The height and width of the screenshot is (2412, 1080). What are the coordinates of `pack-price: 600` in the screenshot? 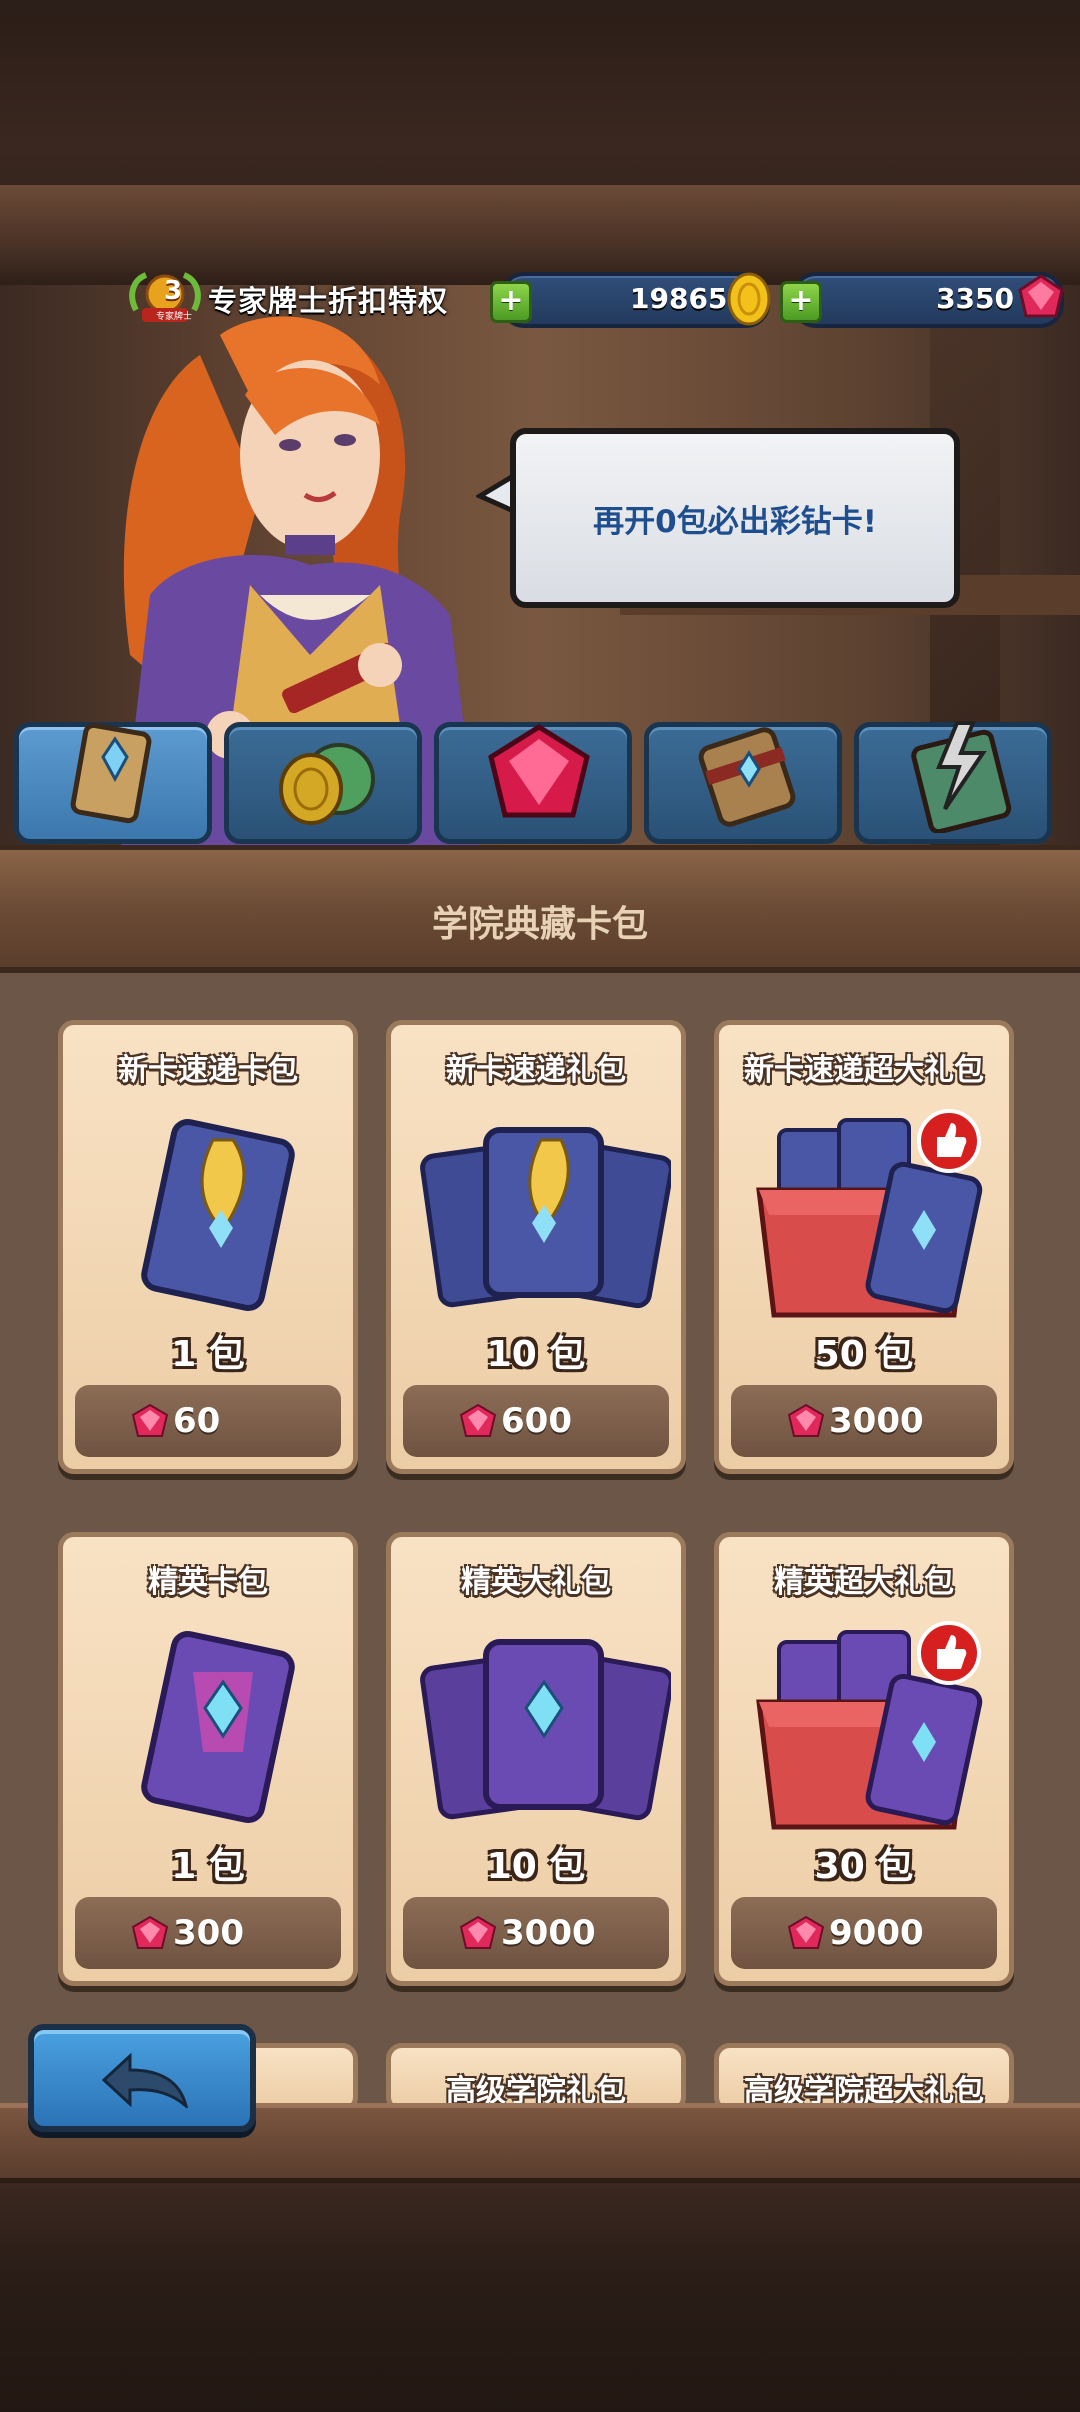 It's located at (536, 1421).